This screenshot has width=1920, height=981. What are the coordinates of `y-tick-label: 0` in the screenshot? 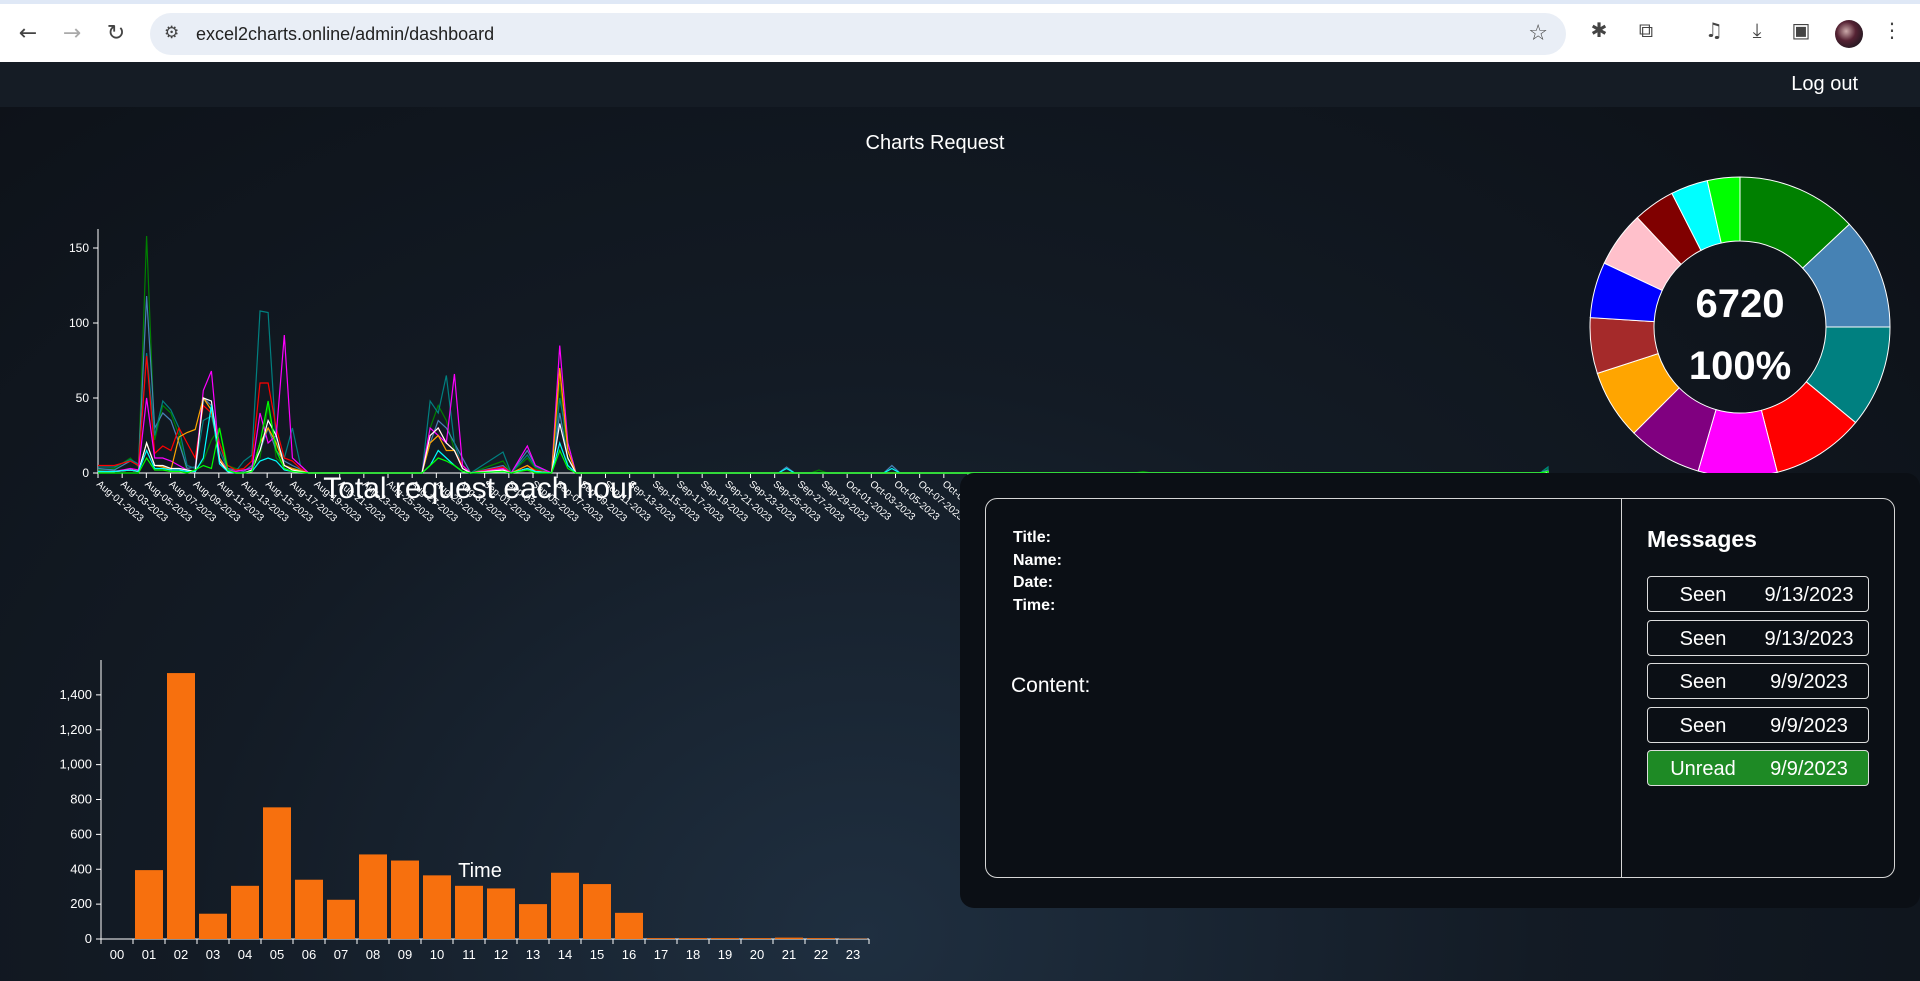 It's located at (88, 938).